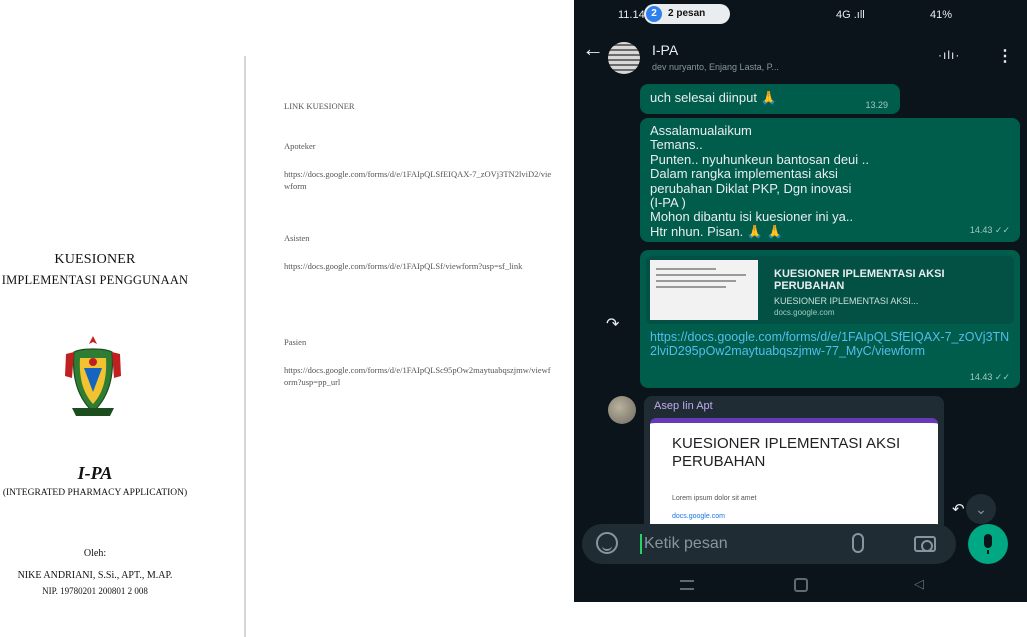  Describe the element at coordinates (95, 270) in the screenshot. I see `cover-title: KUESIONER IMPLEMENTASI PENGGUNAAN` at that location.